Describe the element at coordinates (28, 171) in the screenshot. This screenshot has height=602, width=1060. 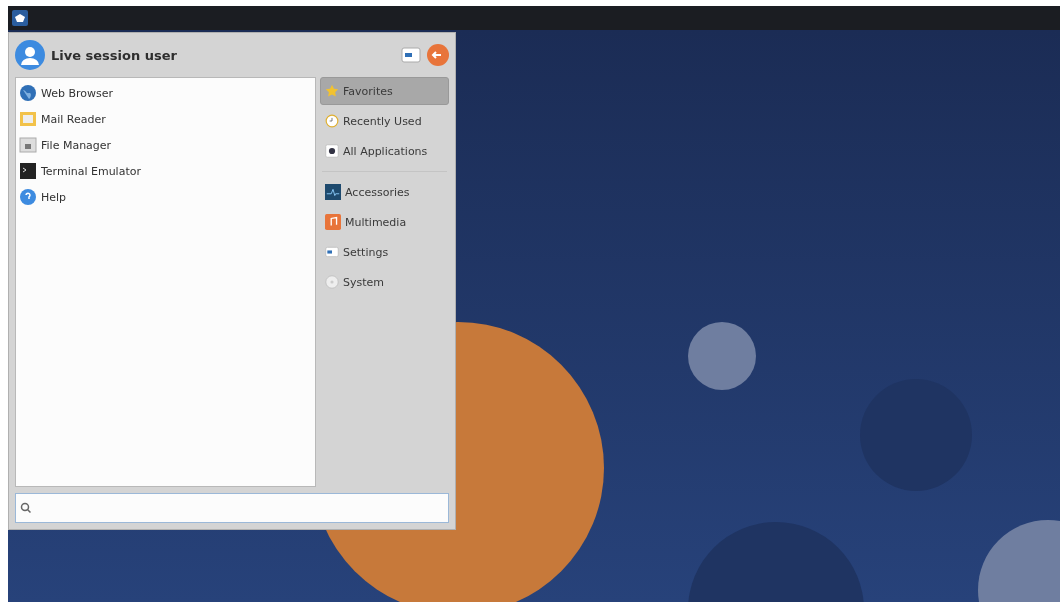
I see `terminal-icon` at that location.